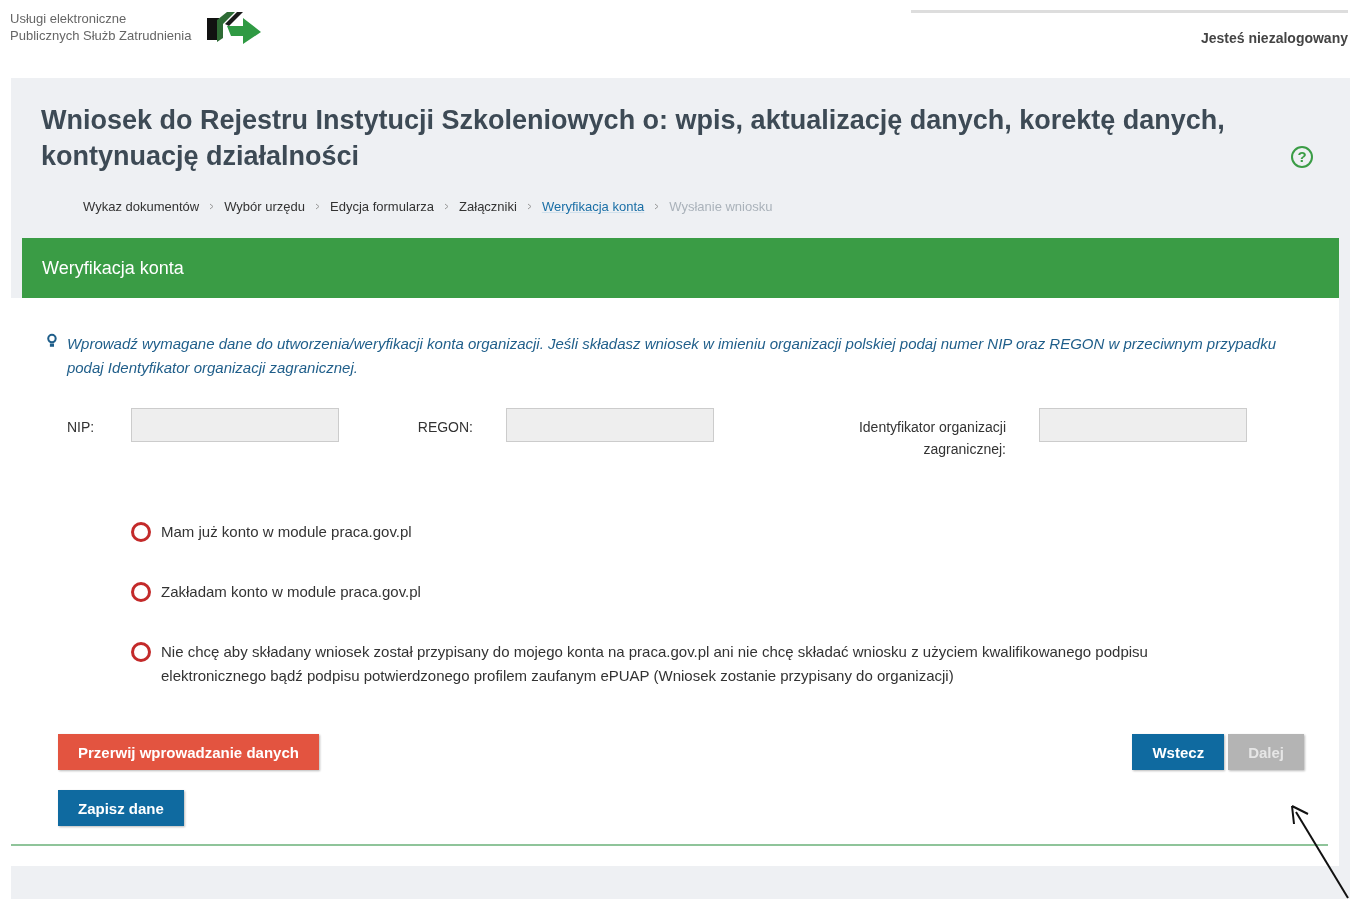 The height and width of the screenshot is (899, 1350). I want to click on breadcrumb-step: Weryfikacja konta, so click(593, 206).